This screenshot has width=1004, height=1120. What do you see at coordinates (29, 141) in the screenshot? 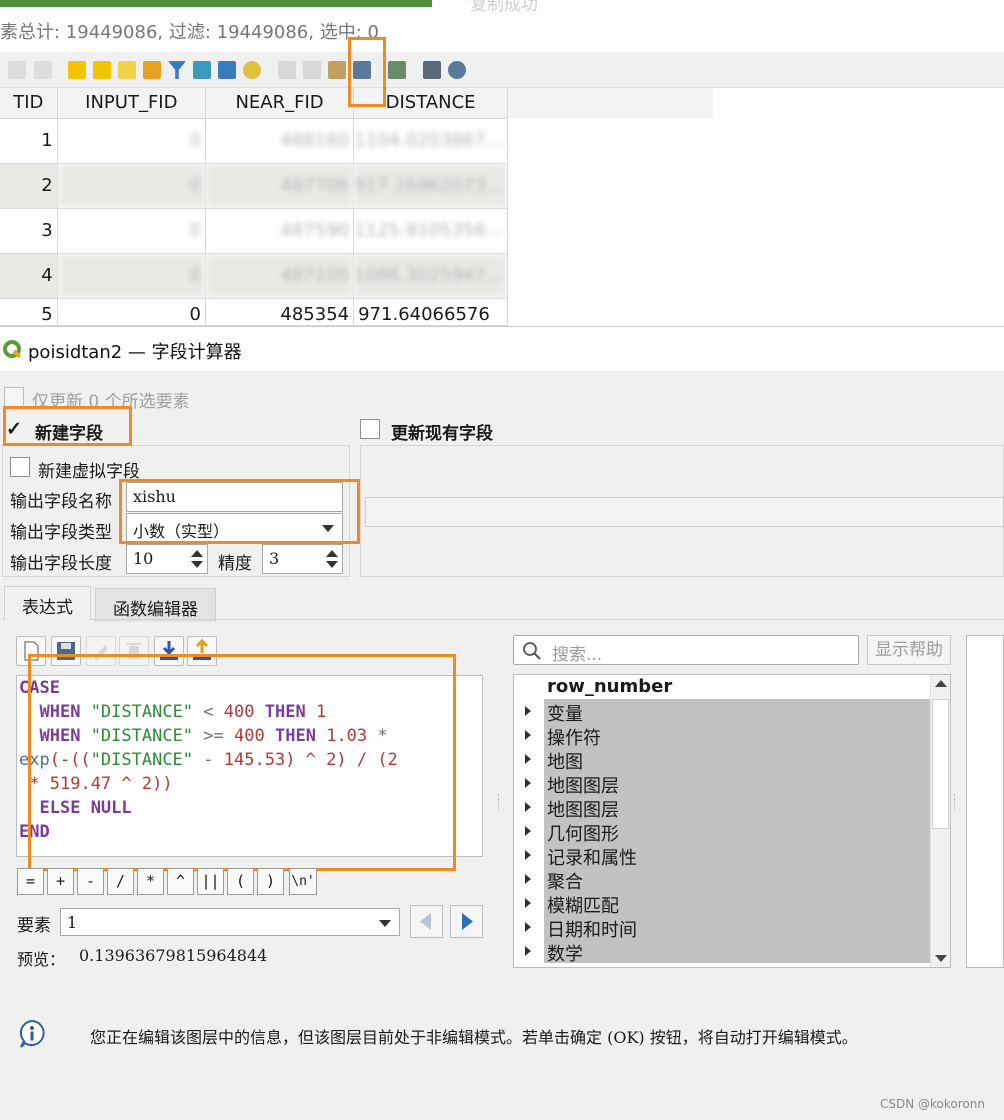
I see `table-cell: 1` at bounding box center [29, 141].